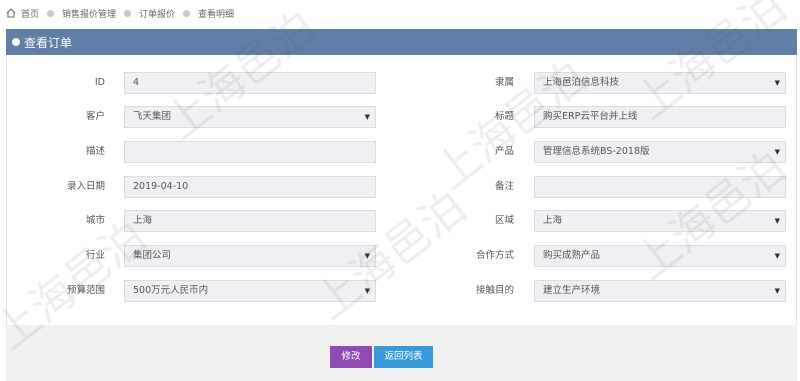  Describe the element at coordinates (89, 13) in the screenshot. I see `breadcrumb-sales-quote: 销售报价管理` at that location.